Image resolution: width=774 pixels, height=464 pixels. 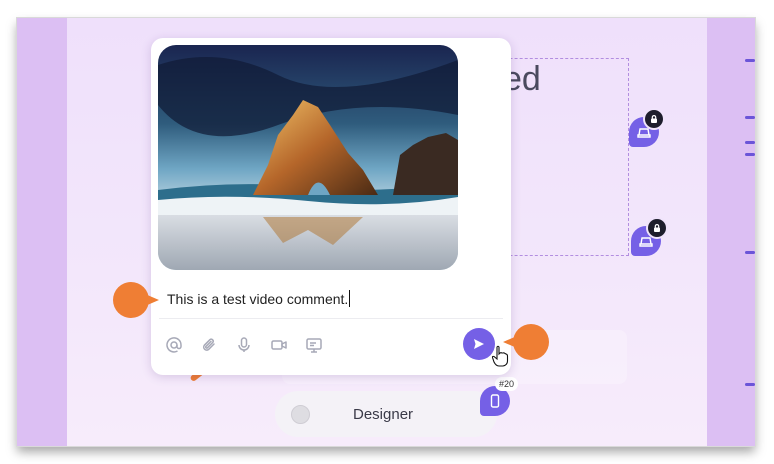 I want to click on step-marker-left, so click(x=136, y=300).